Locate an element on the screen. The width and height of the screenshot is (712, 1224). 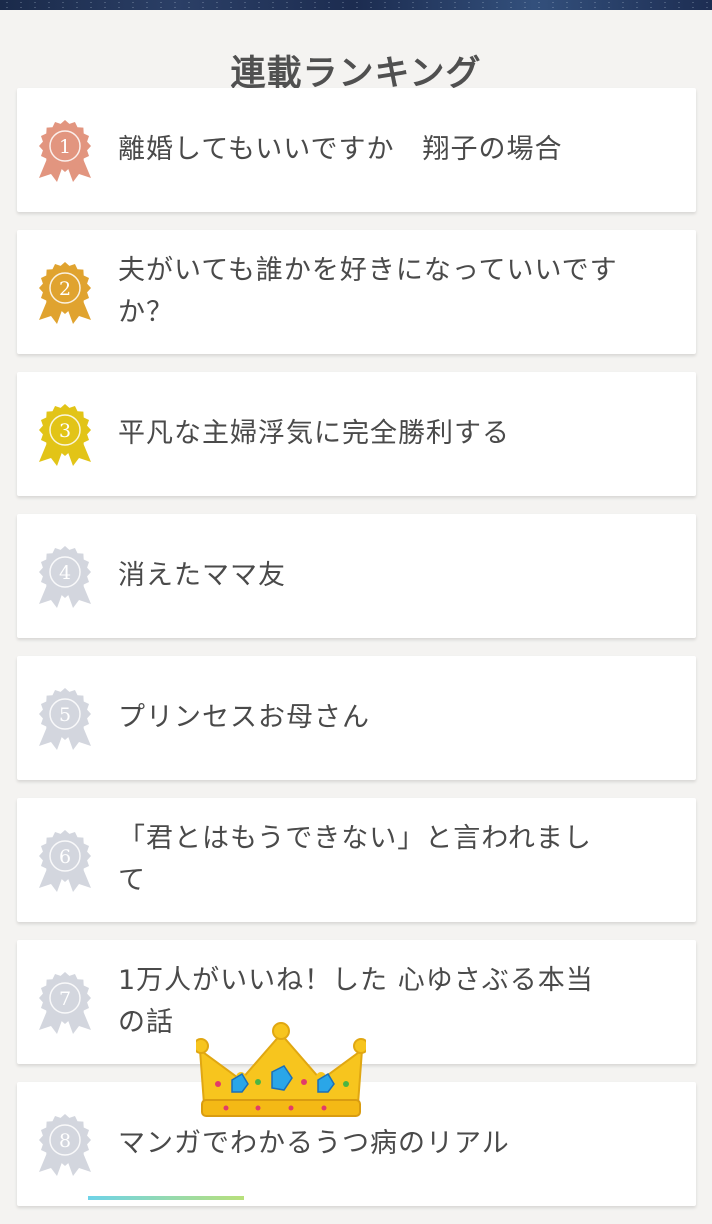
rank-8-rosette-icon: 8 is located at coordinates (65, 1145).